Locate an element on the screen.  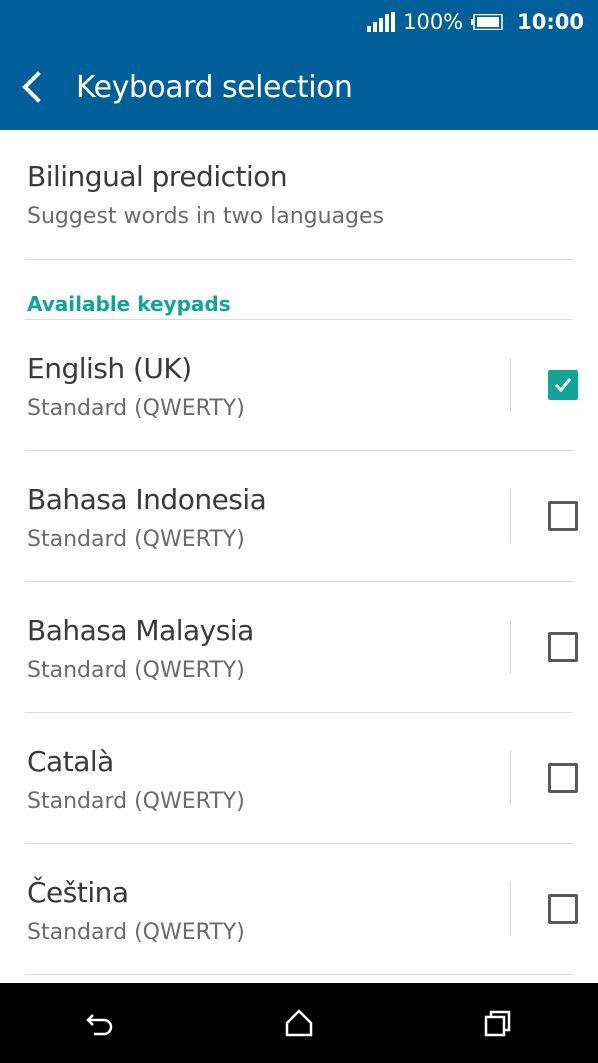
nav-back-button is located at coordinates (100, 1023).